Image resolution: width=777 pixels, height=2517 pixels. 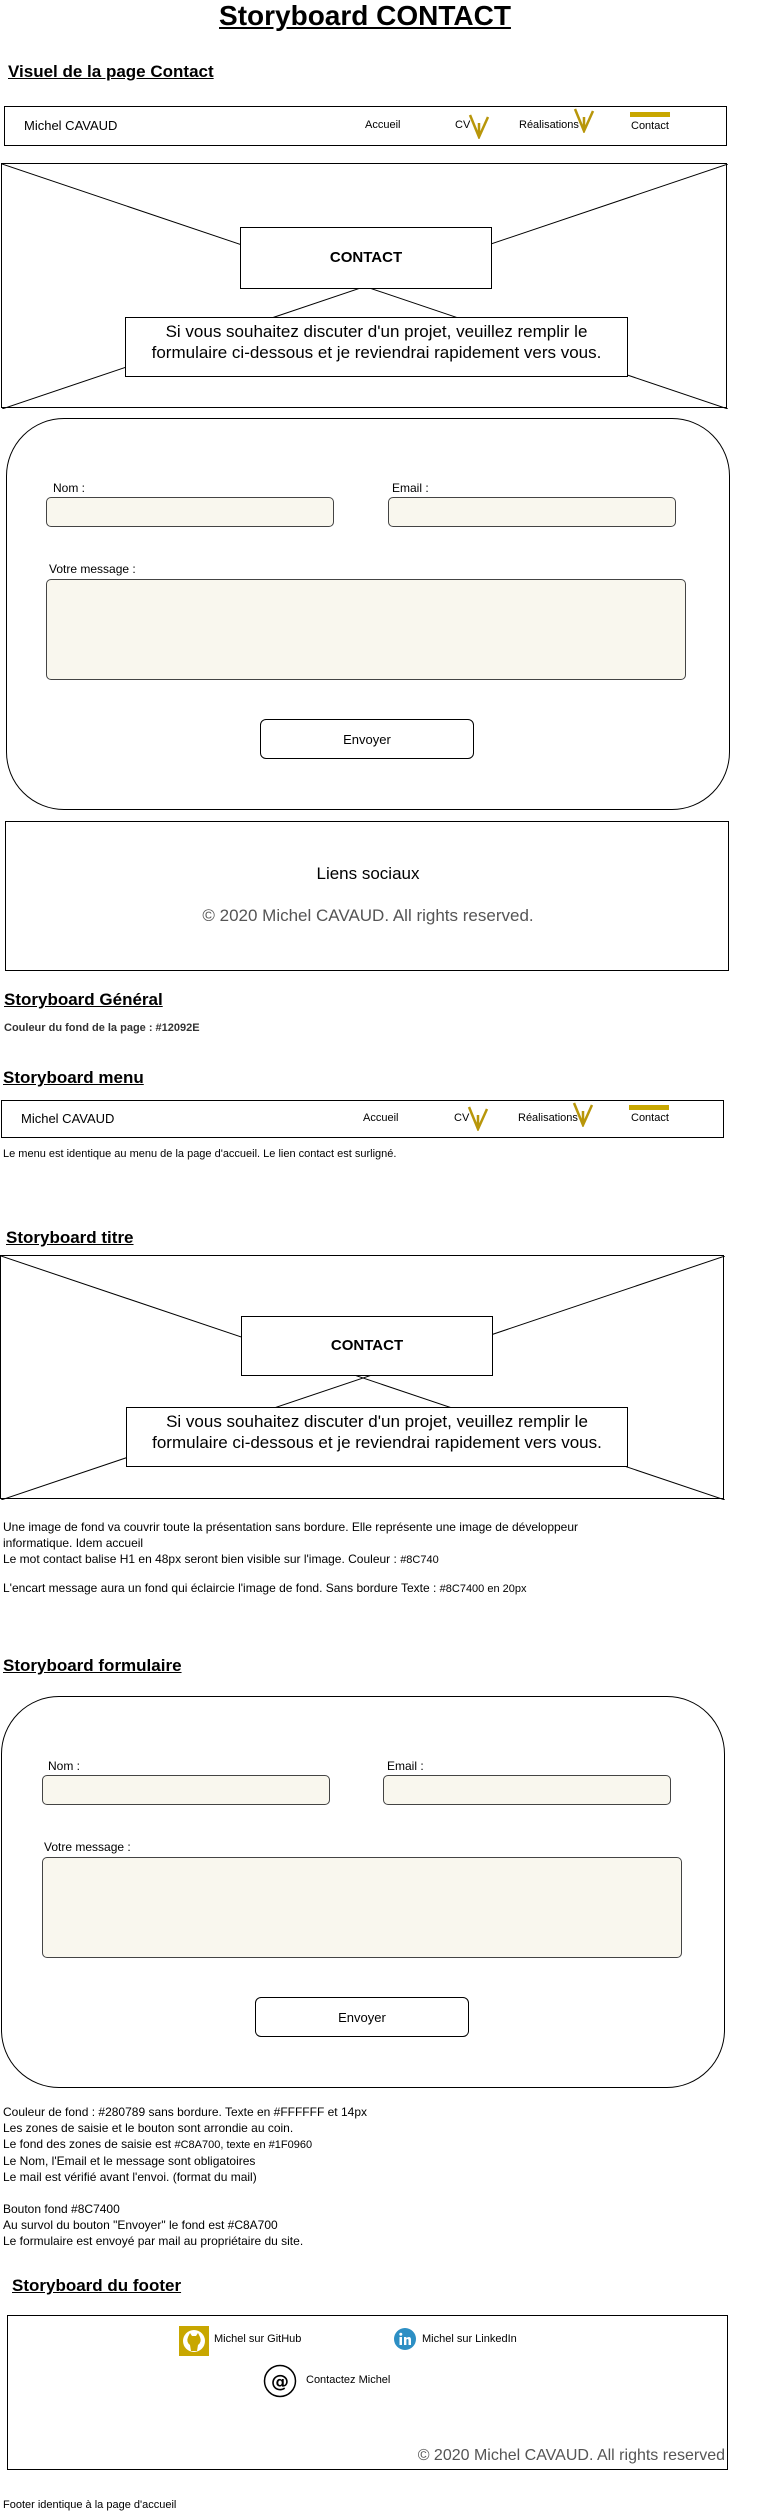 What do you see at coordinates (92, 1665) in the screenshot?
I see `section-heading-formulaire: Storyboard formulaire` at bounding box center [92, 1665].